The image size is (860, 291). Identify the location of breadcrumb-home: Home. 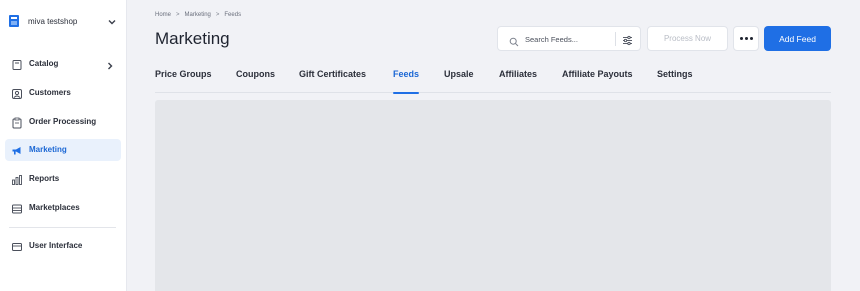
(163, 15).